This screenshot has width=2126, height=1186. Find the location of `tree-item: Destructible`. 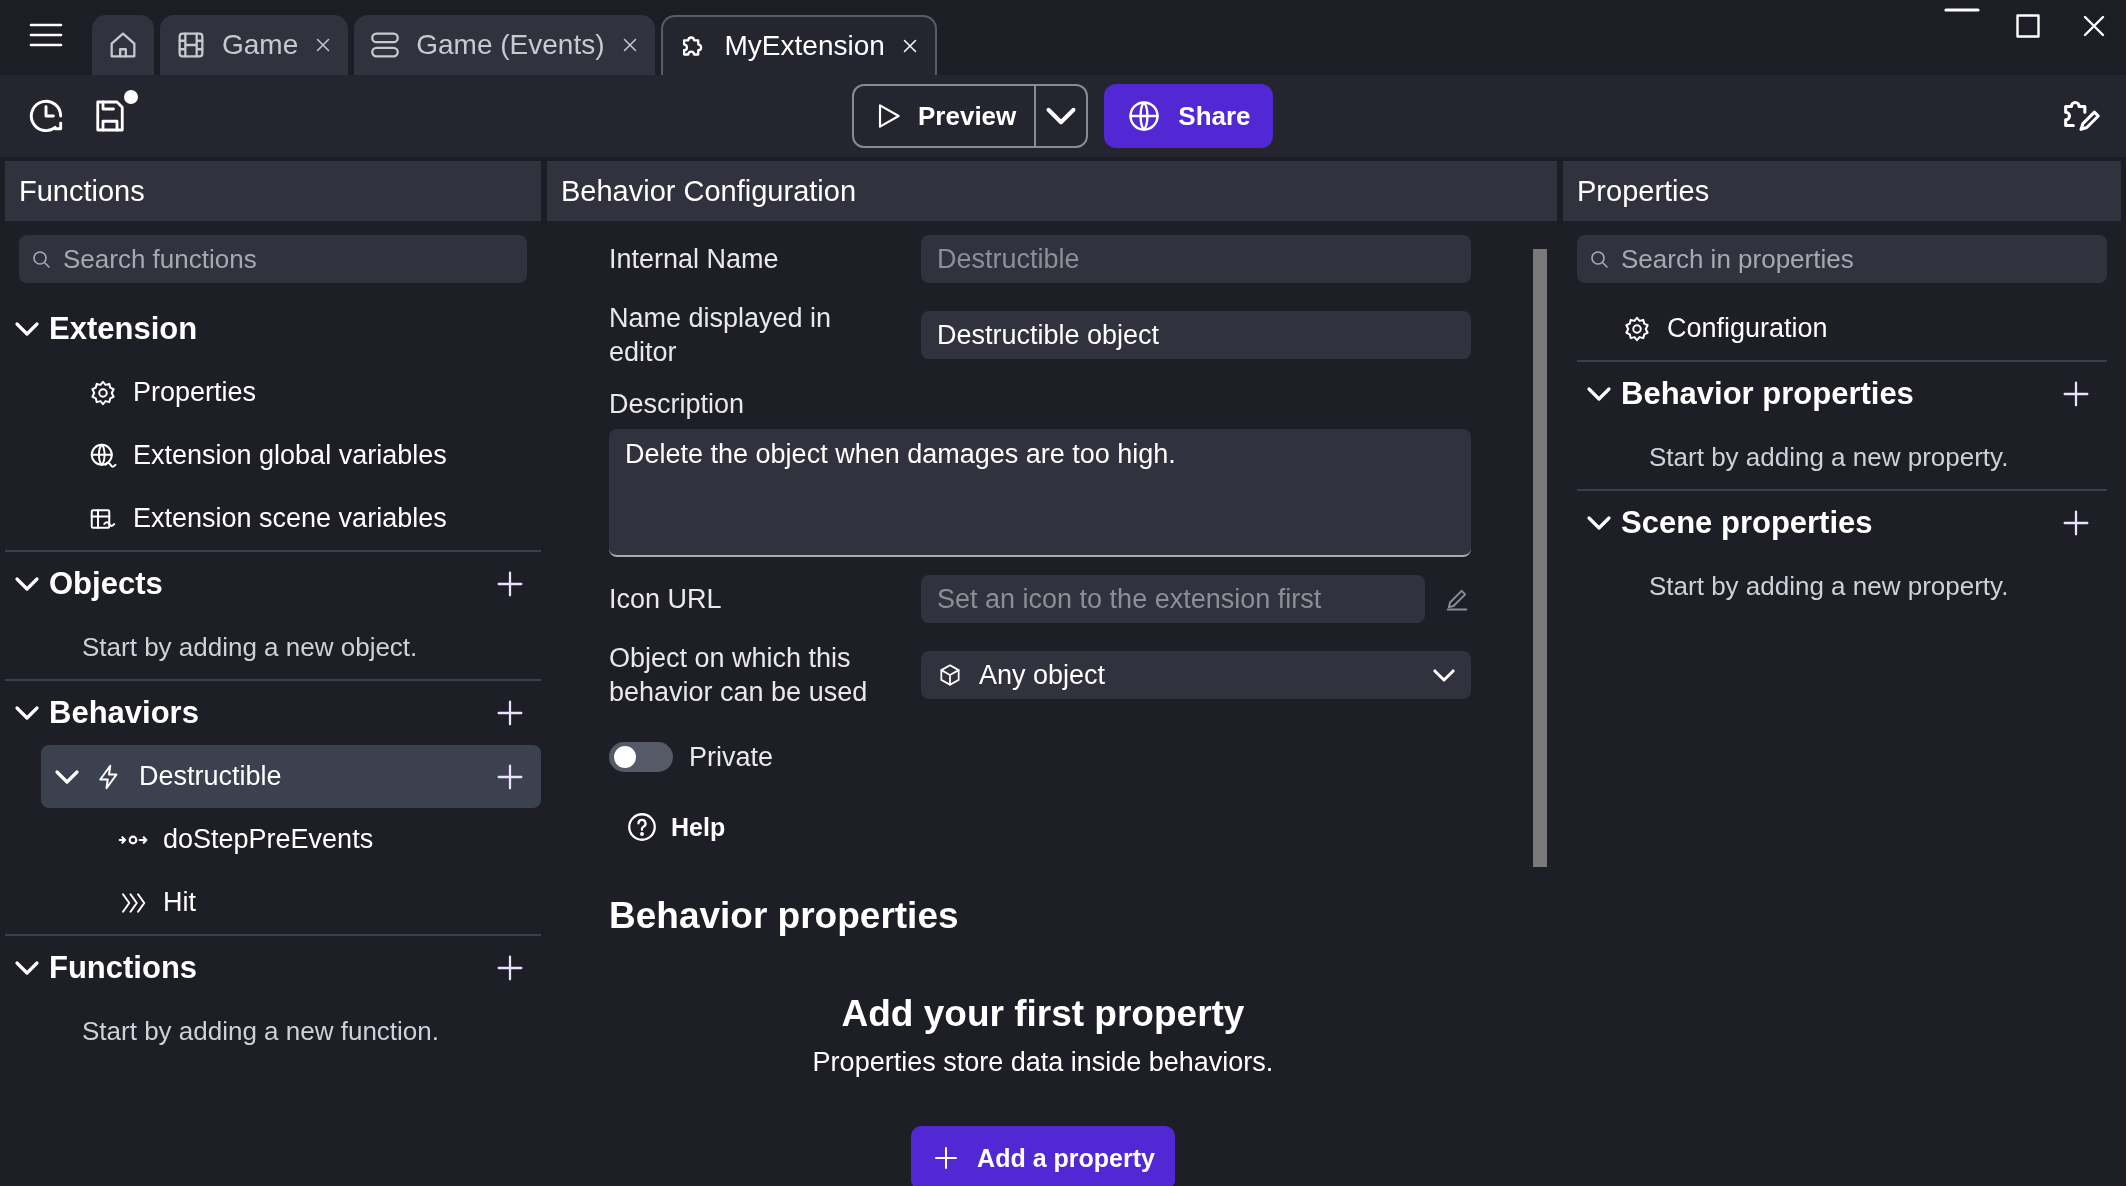

tree-item: Destructible is located at coordinates (291, 776).